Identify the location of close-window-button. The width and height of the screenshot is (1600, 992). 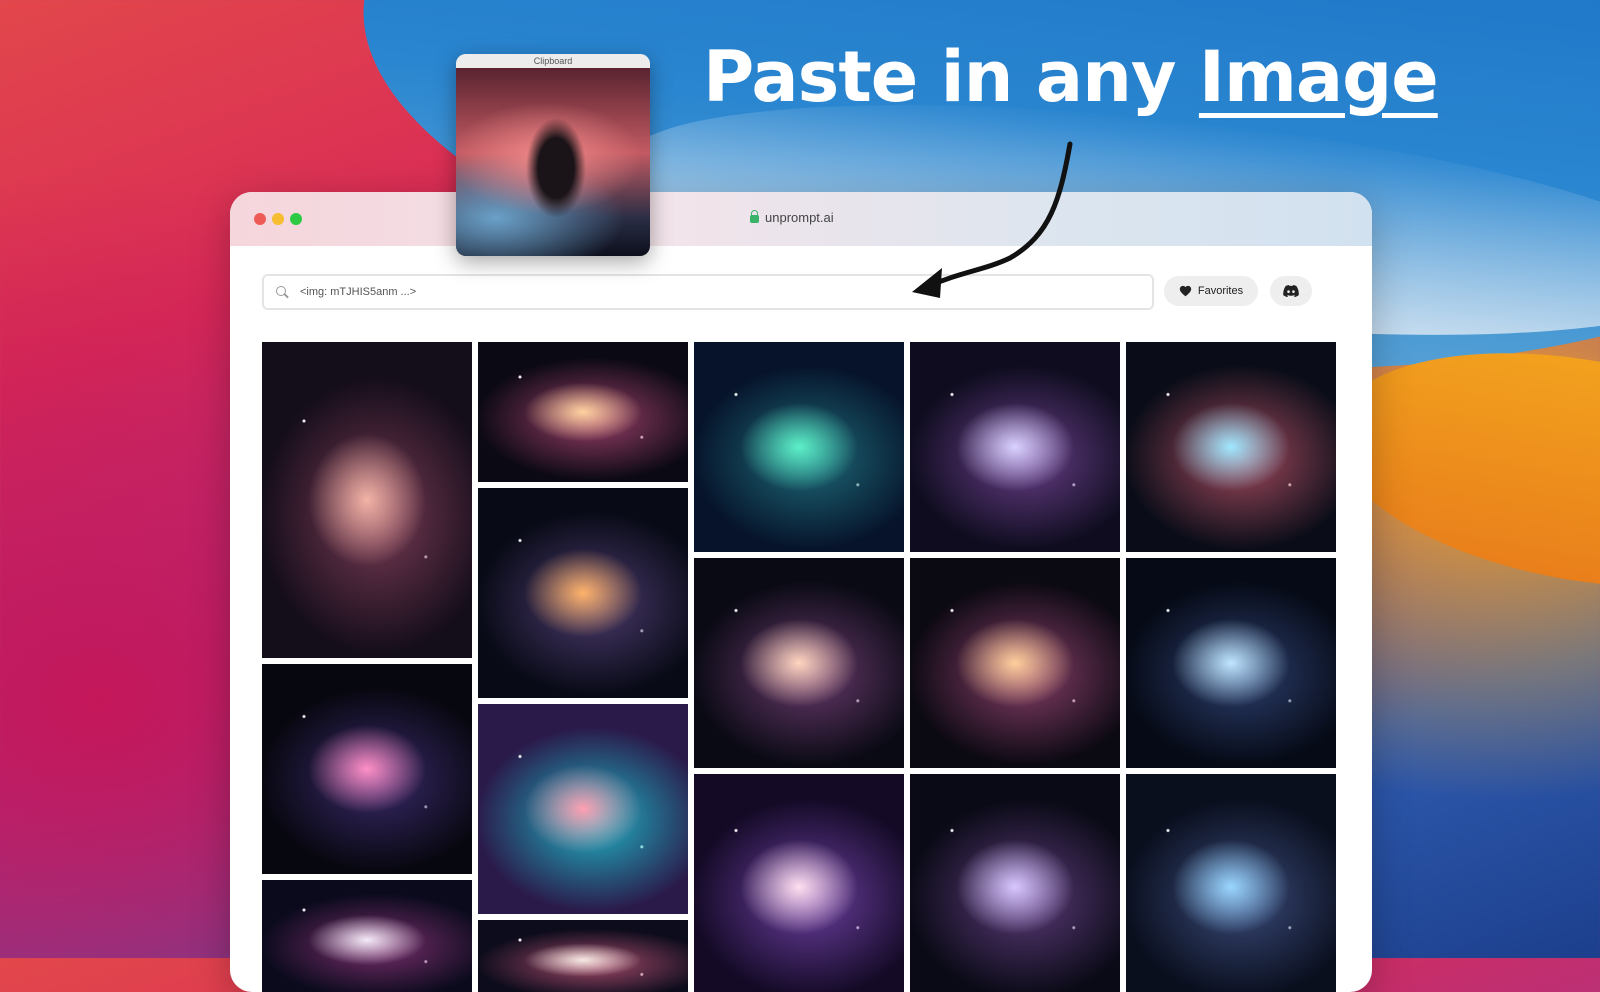
(260, 219).